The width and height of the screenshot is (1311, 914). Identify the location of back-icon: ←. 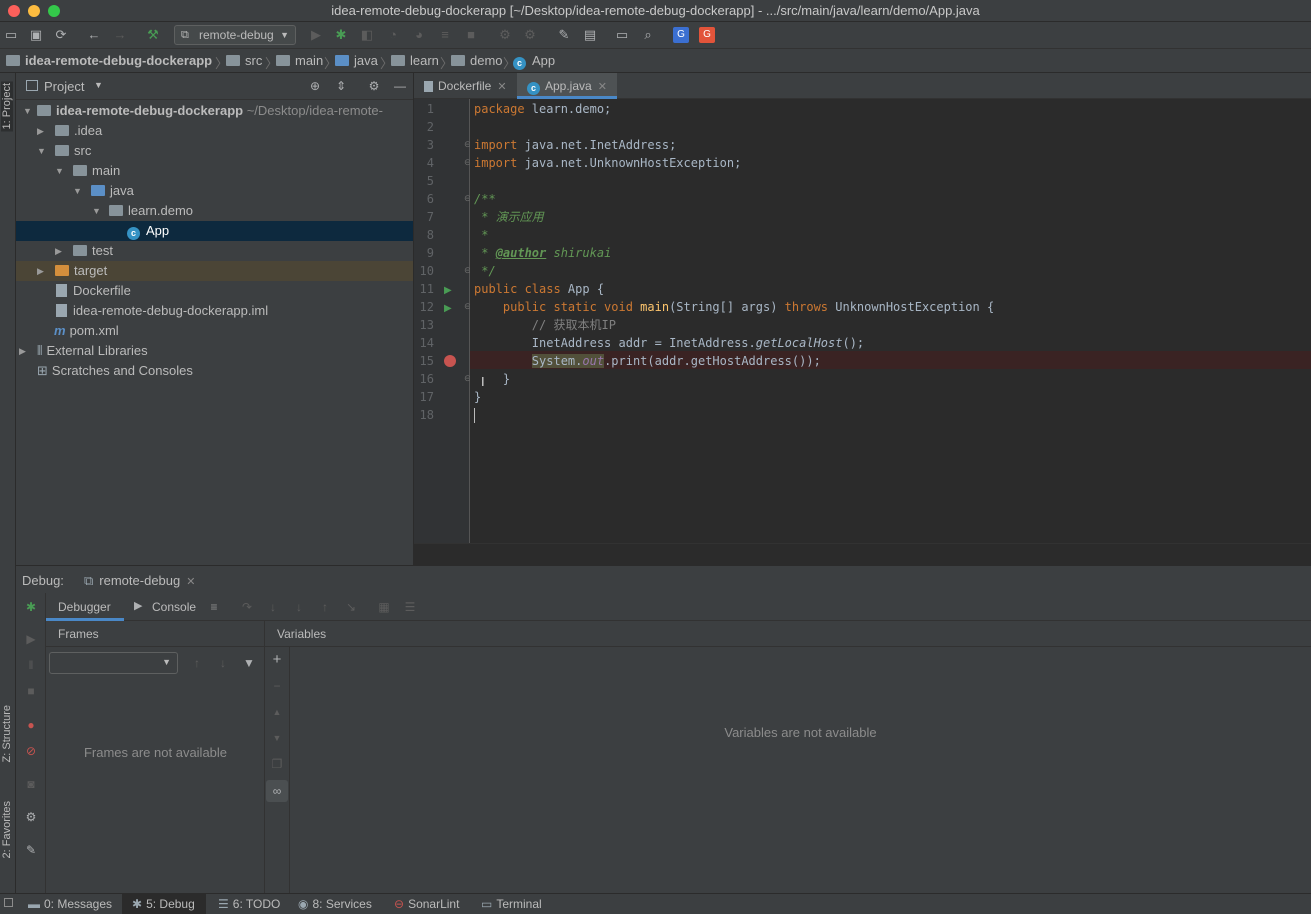
(94, 35).